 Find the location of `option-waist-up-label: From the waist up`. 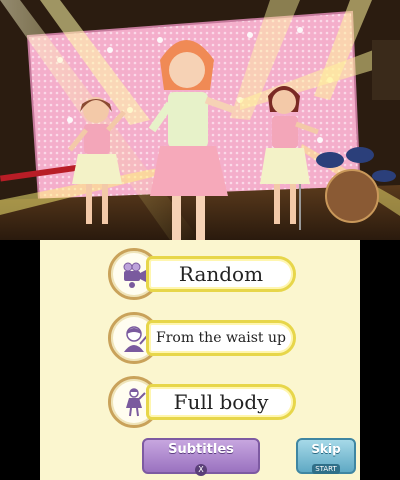

option-waist-up-label: From the waist up is located at coordinates (221, 338).